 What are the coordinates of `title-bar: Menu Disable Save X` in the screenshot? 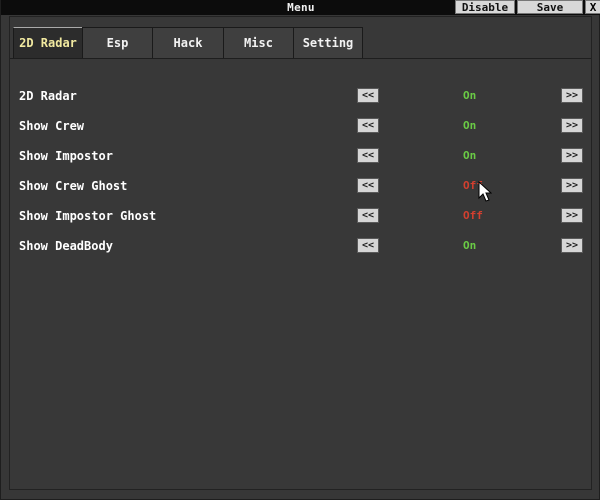 It's located at (300, 7).